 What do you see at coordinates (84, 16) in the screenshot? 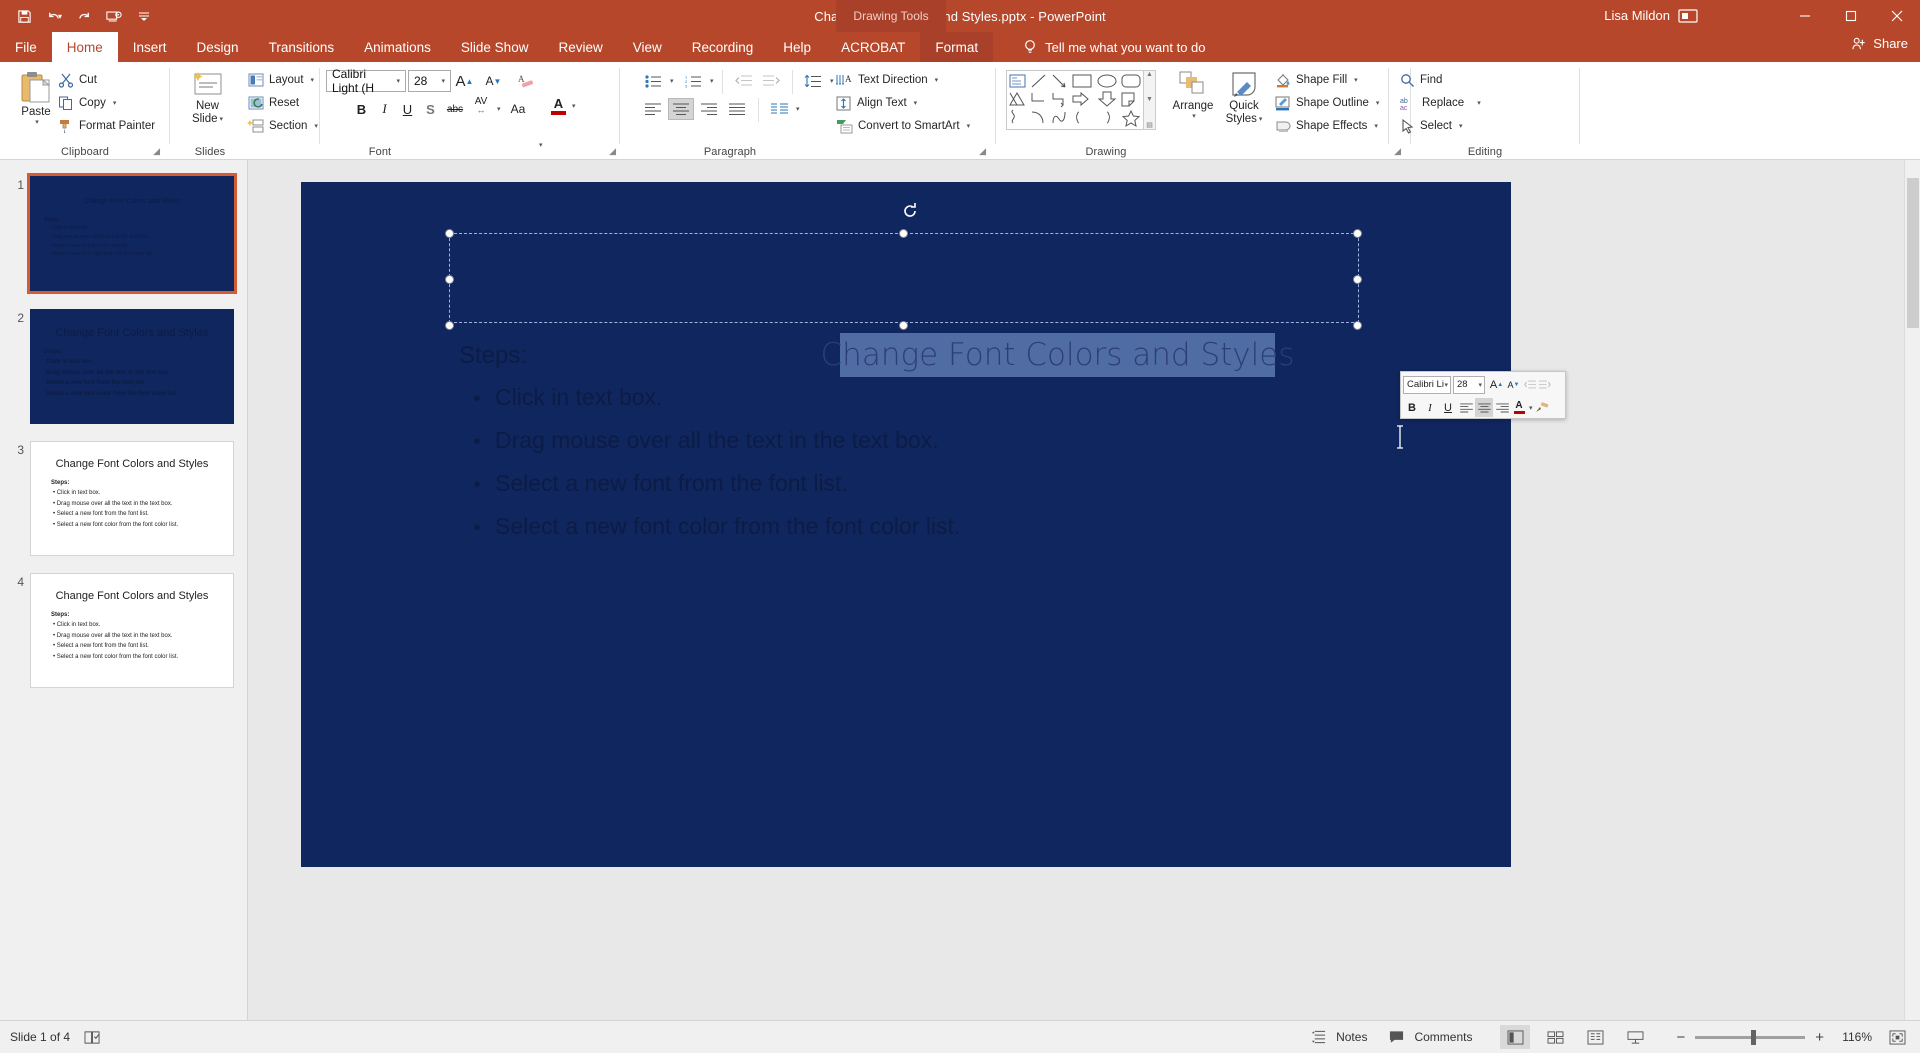
I see `redo-icon` at bounding box center [84, 16].